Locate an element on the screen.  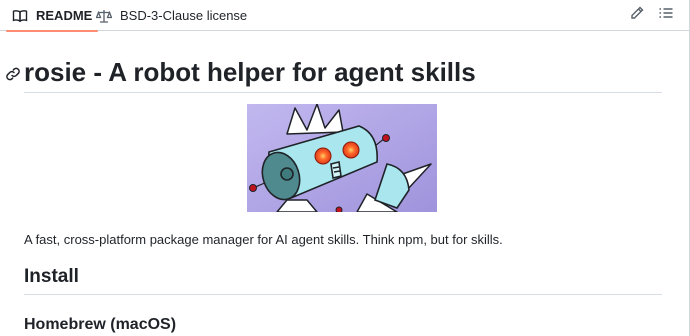
tab-license-label: BSD-3-Clause license is located at coordinates (184, 15).